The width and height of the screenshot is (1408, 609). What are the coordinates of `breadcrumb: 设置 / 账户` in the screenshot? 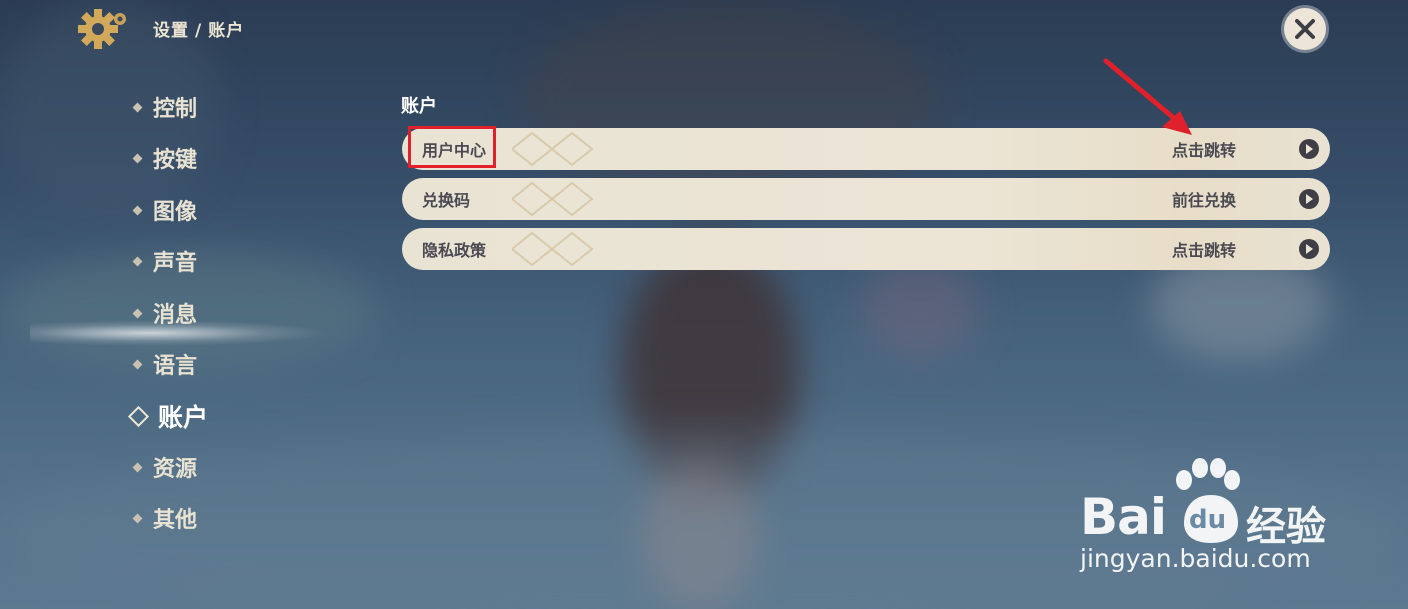 It's located at (198, 28).